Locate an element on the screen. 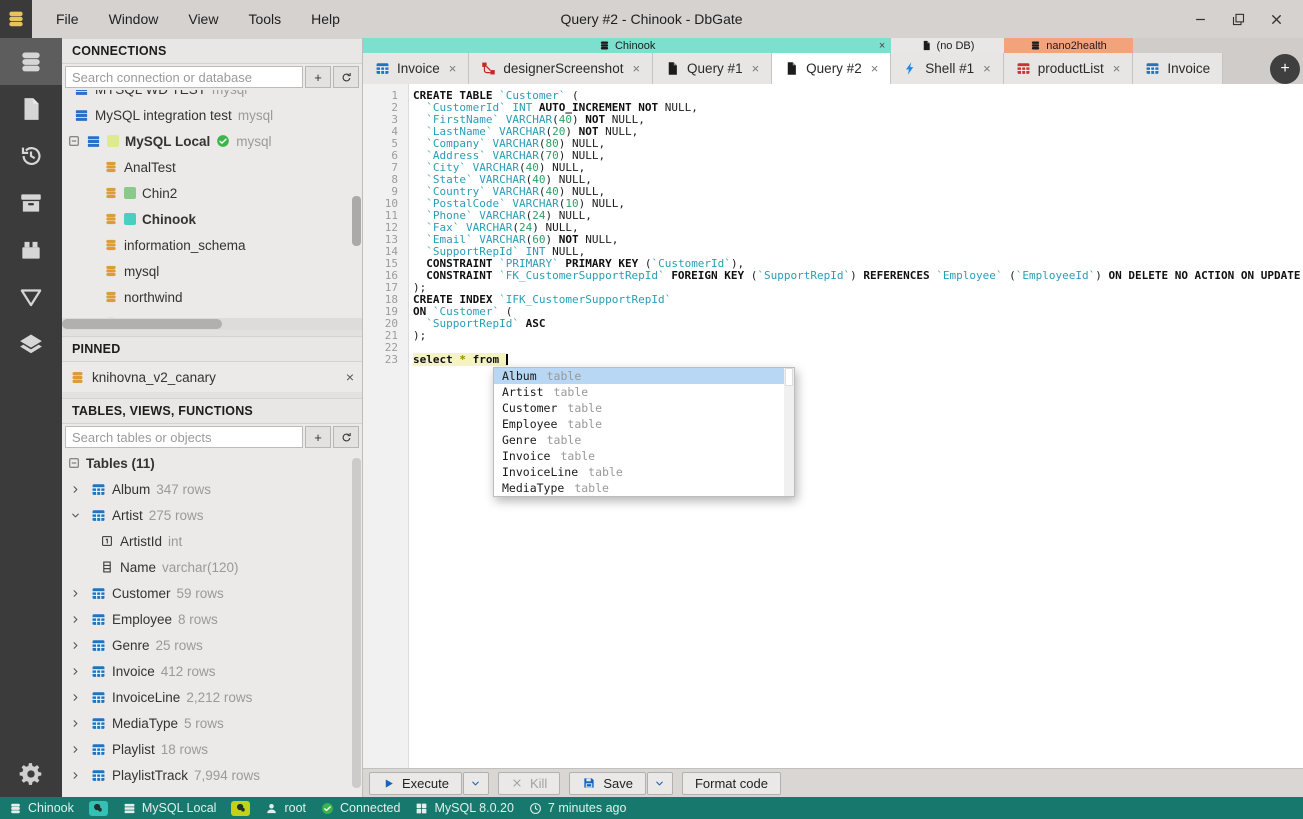 This screenshot has width=1303, height=819. menu-file: File is located at coordinates (67, 19).